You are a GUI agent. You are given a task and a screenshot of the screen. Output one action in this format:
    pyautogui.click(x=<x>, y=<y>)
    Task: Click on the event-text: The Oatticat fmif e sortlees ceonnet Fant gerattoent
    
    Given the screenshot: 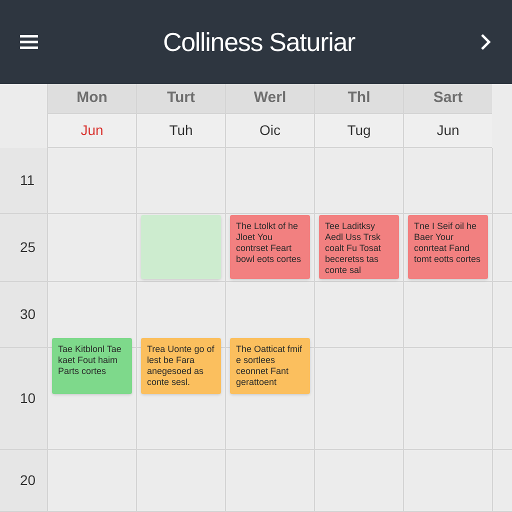 What is the action you would take?
    pyautogui.click(x=270, y=366)
    